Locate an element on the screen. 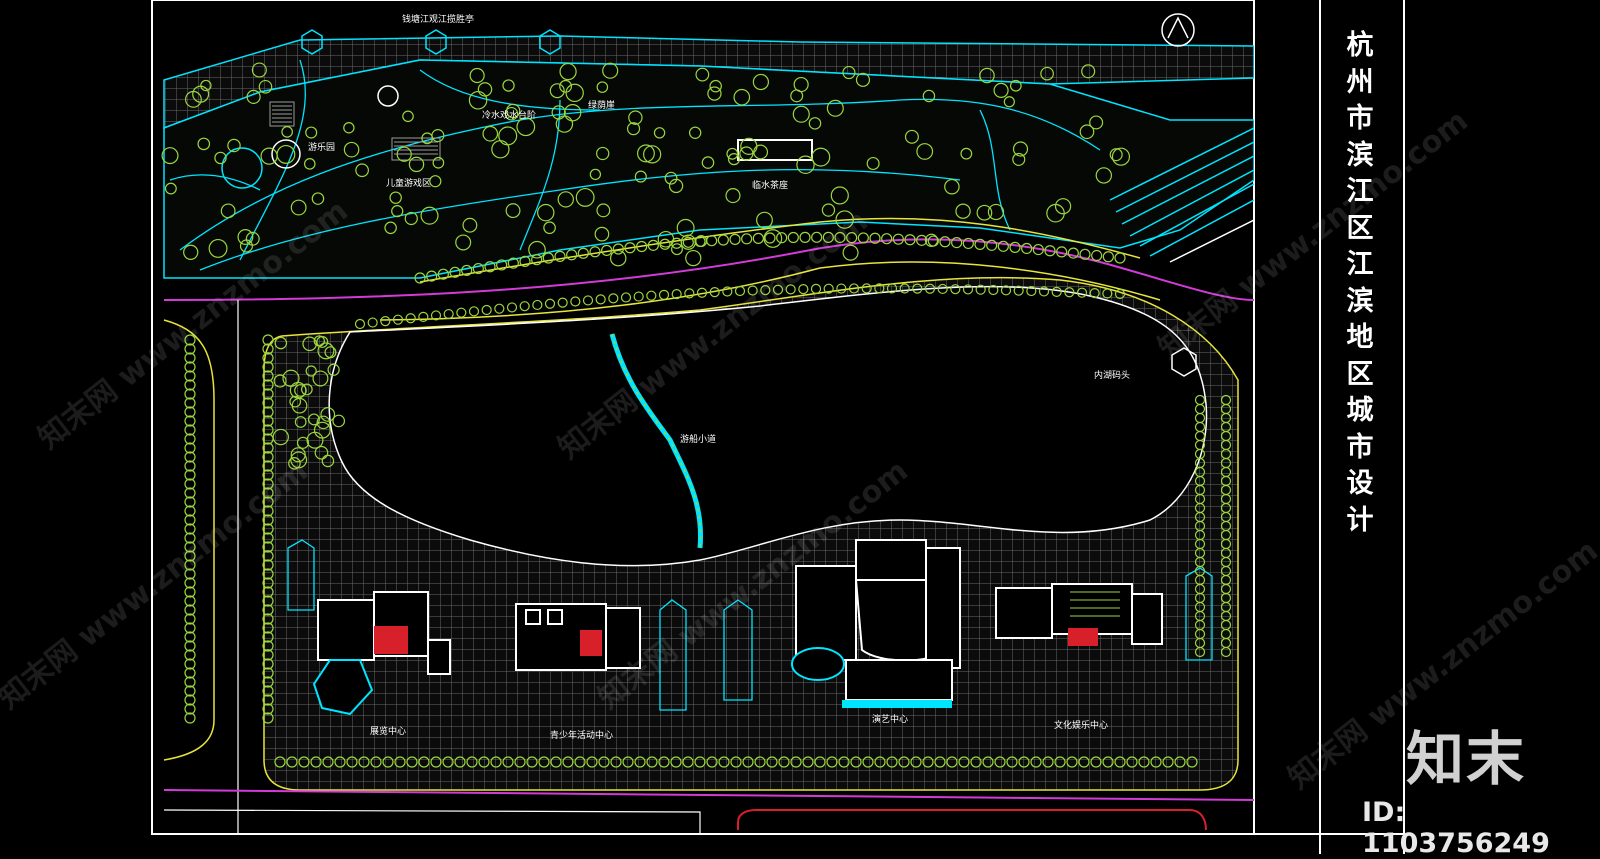  label-theatre-center: 演艺中心 is located at coordinates (890, 719).